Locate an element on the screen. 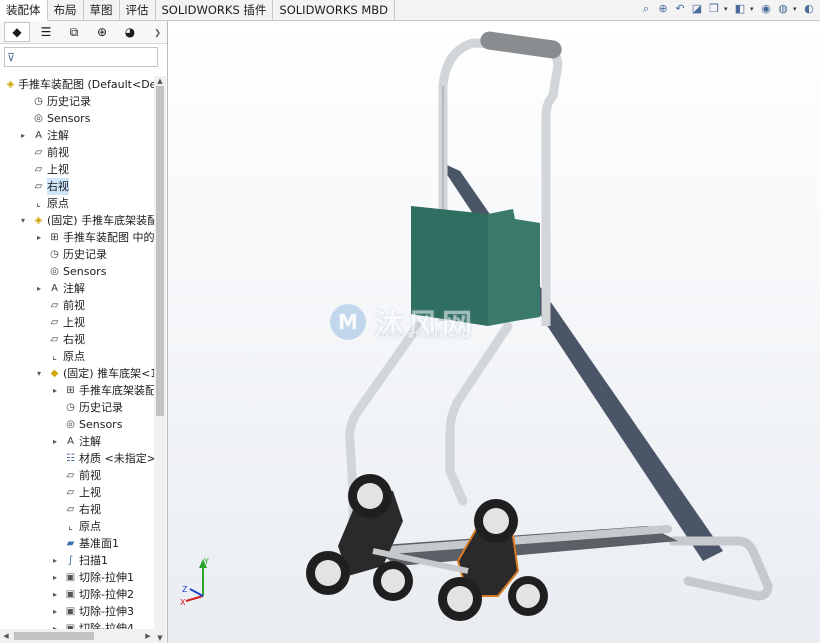  tree-item: ▸ ▣ 切除-拉伸2 is located at coordinates (77, 594).